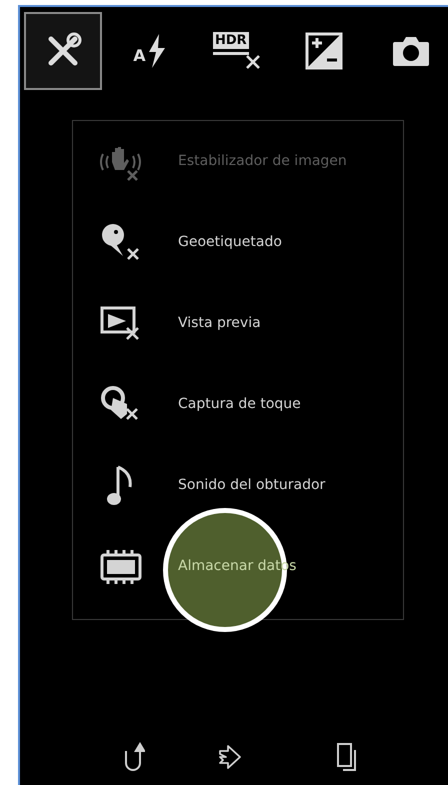 The image size is (448, 785). Describe the element at coordinates (347, 757) in the screenshot. I see `recent-apps-icon` at that location.